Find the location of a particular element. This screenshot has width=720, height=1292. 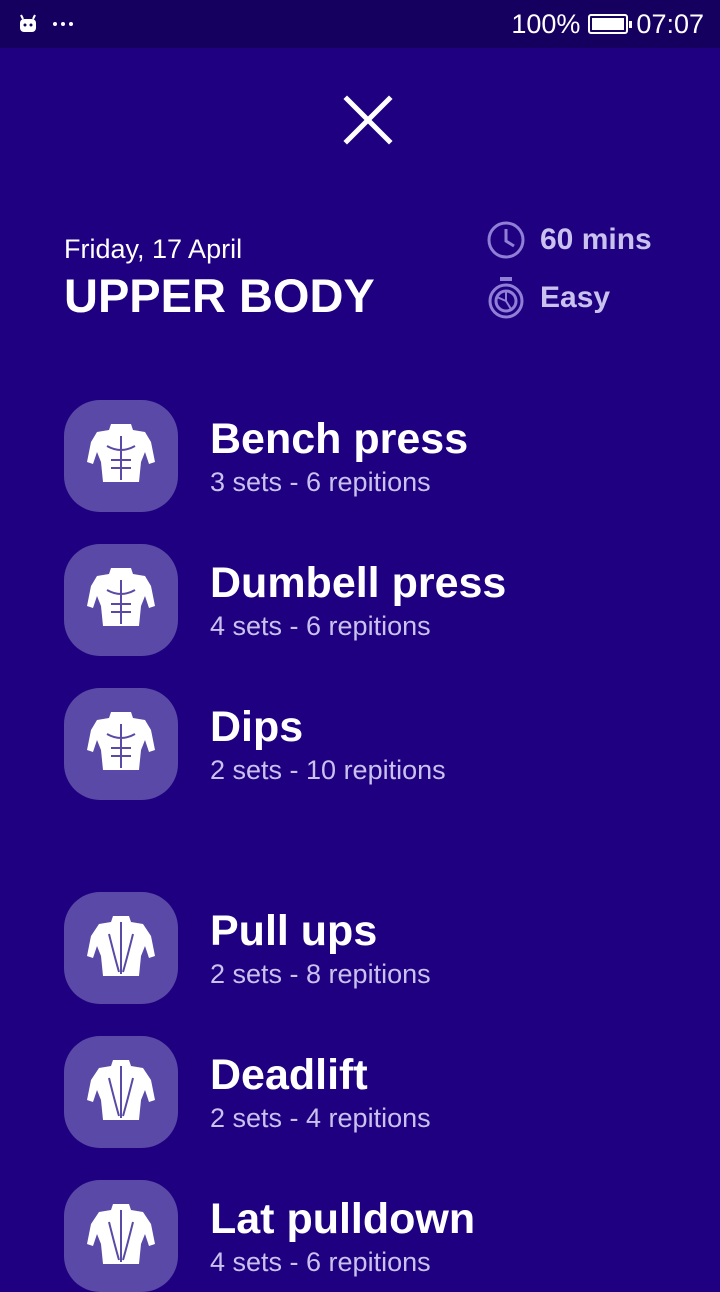

exercise-item: Pull ups 2 sets - 8 repitions is located at coordinates (364, 948).